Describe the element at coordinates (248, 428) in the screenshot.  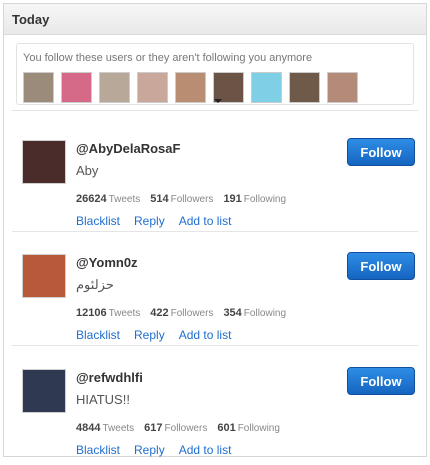
I see `following-stat: 601 Following` at that location.